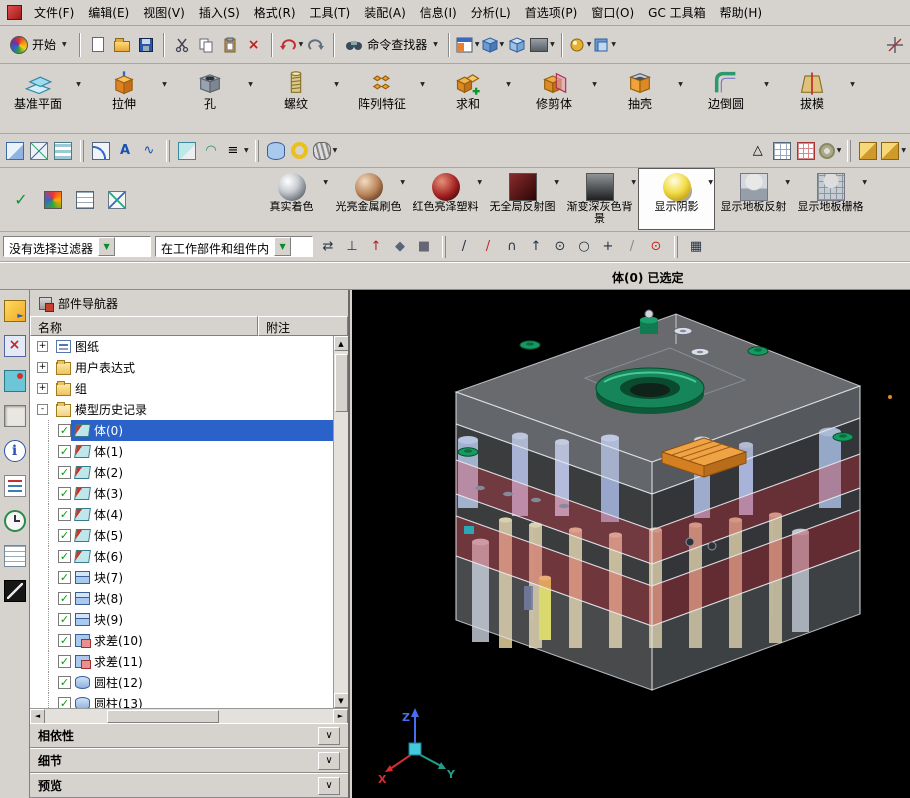 This screenshot has height=798, width=910. I want to click on snap-arc-button: ∩, so click(512, 247).